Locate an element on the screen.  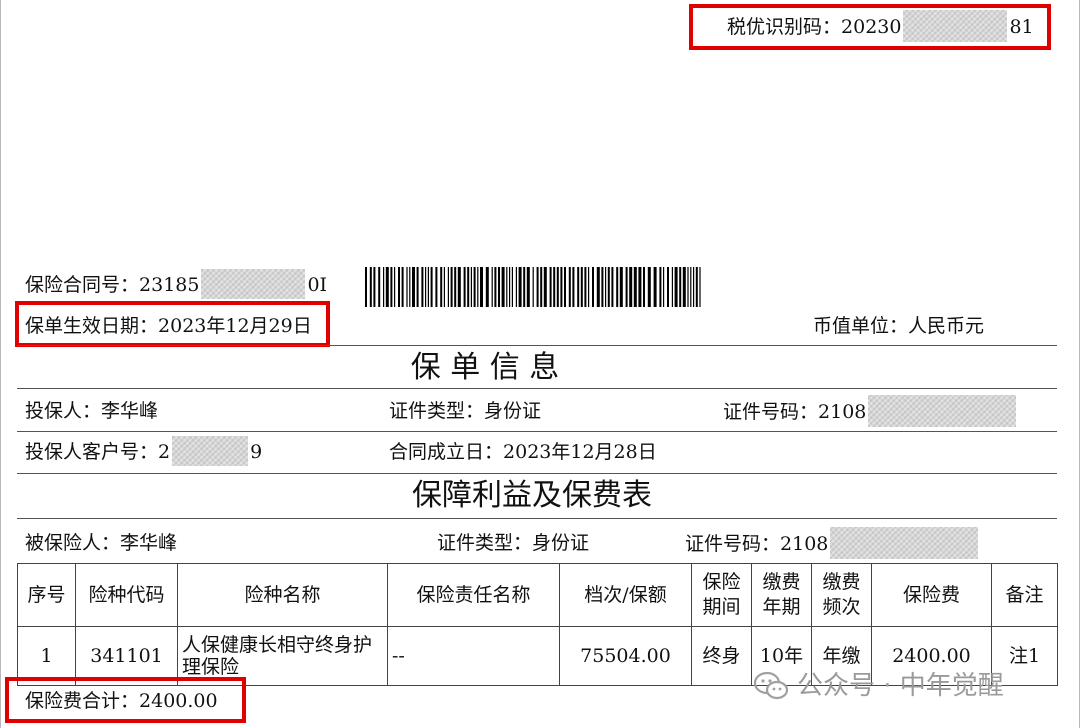
applicant: 投保人：李华峰 is located at coordinates (91, 411).